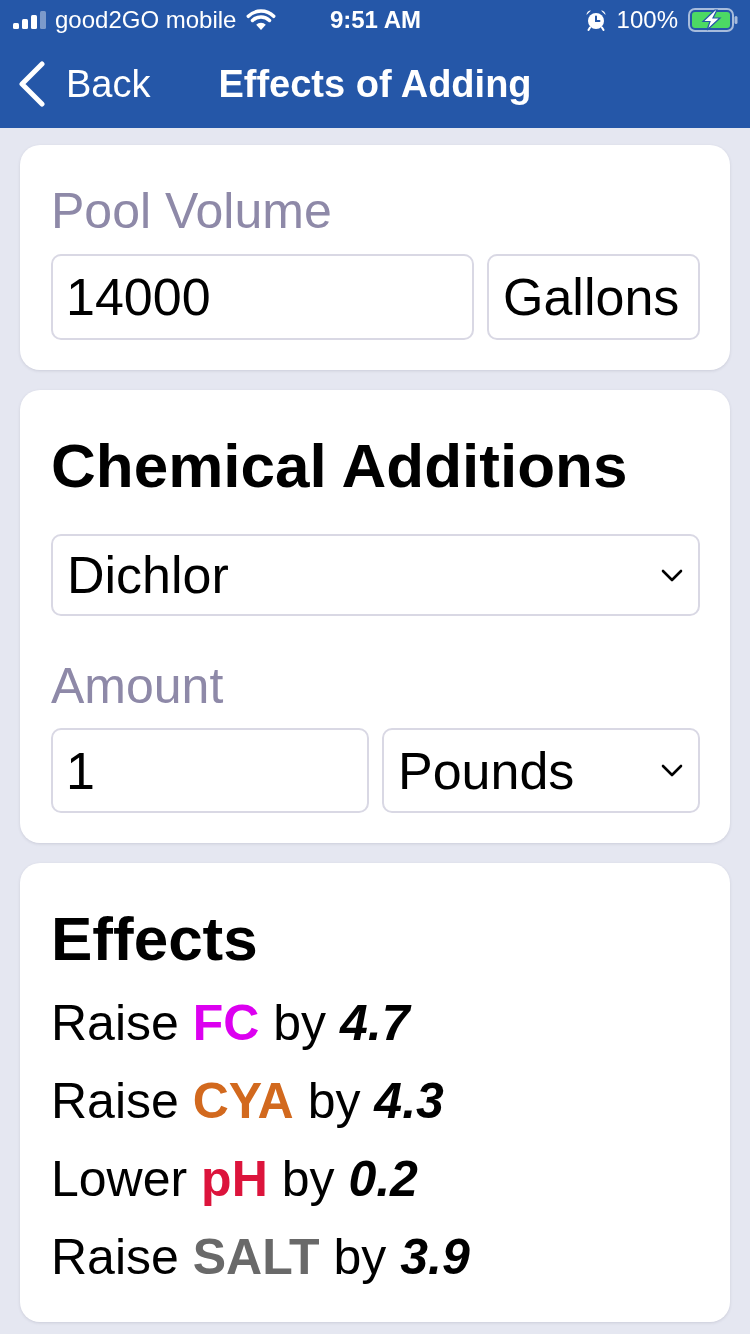  Describe the element at coordinates (232, 1023) in the screenshot. I see `effect-line: Raise FC by 4.7` at that location.